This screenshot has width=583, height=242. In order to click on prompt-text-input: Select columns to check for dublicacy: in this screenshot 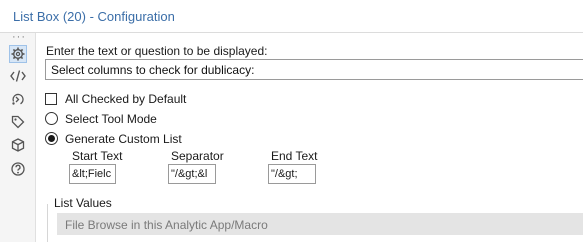, I will do `click(314, 69)`.